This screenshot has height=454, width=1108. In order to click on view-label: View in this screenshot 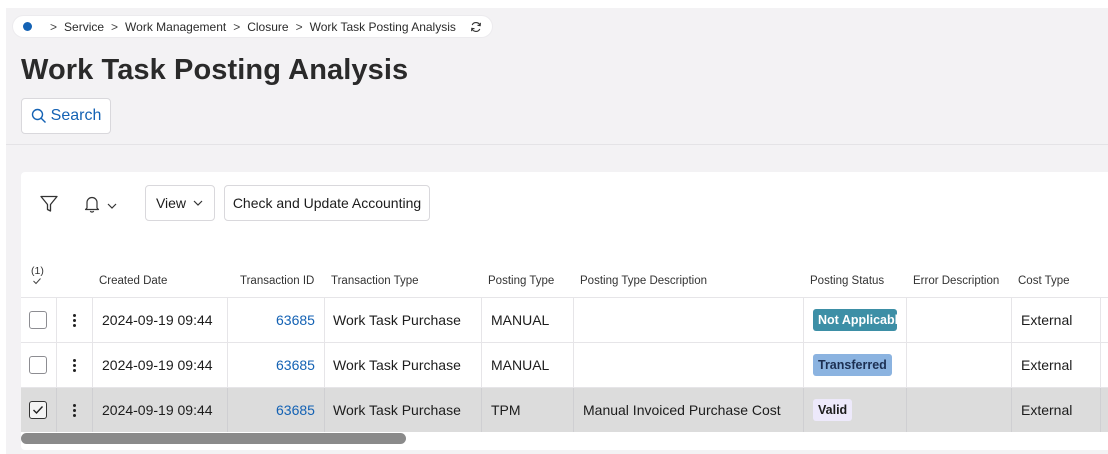, I will do `click(171, 203)`.